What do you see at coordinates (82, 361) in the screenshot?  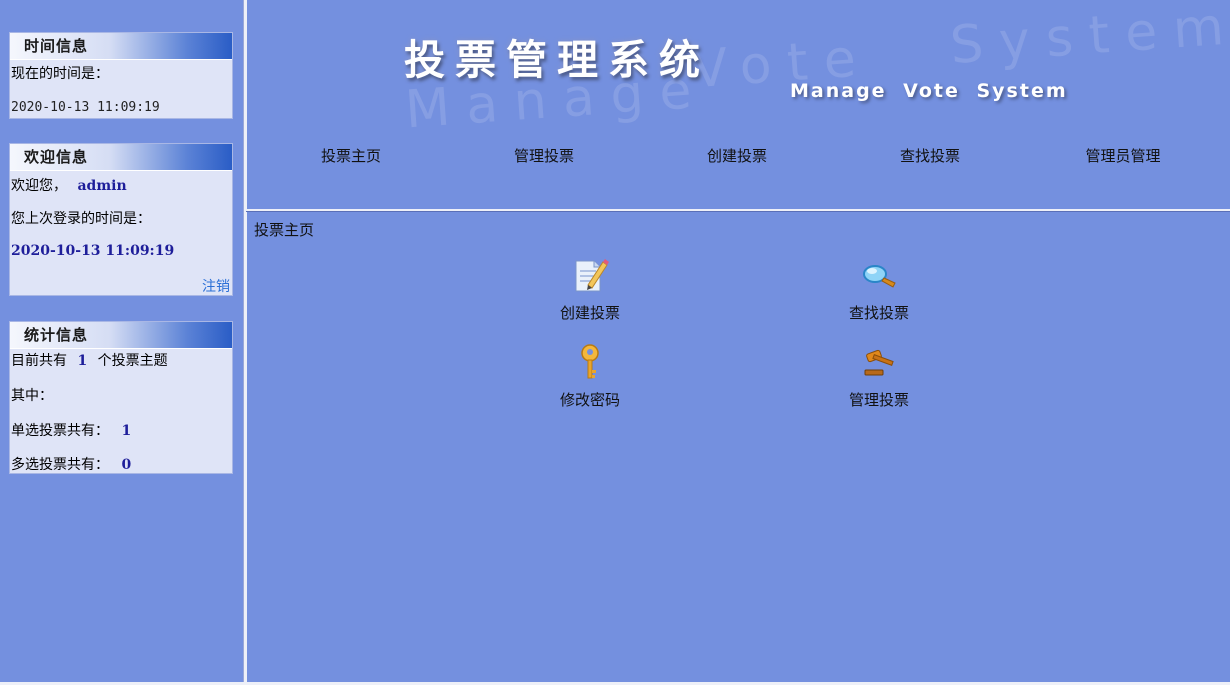 I see `total-count: 1` at bounding box center [82, 361].